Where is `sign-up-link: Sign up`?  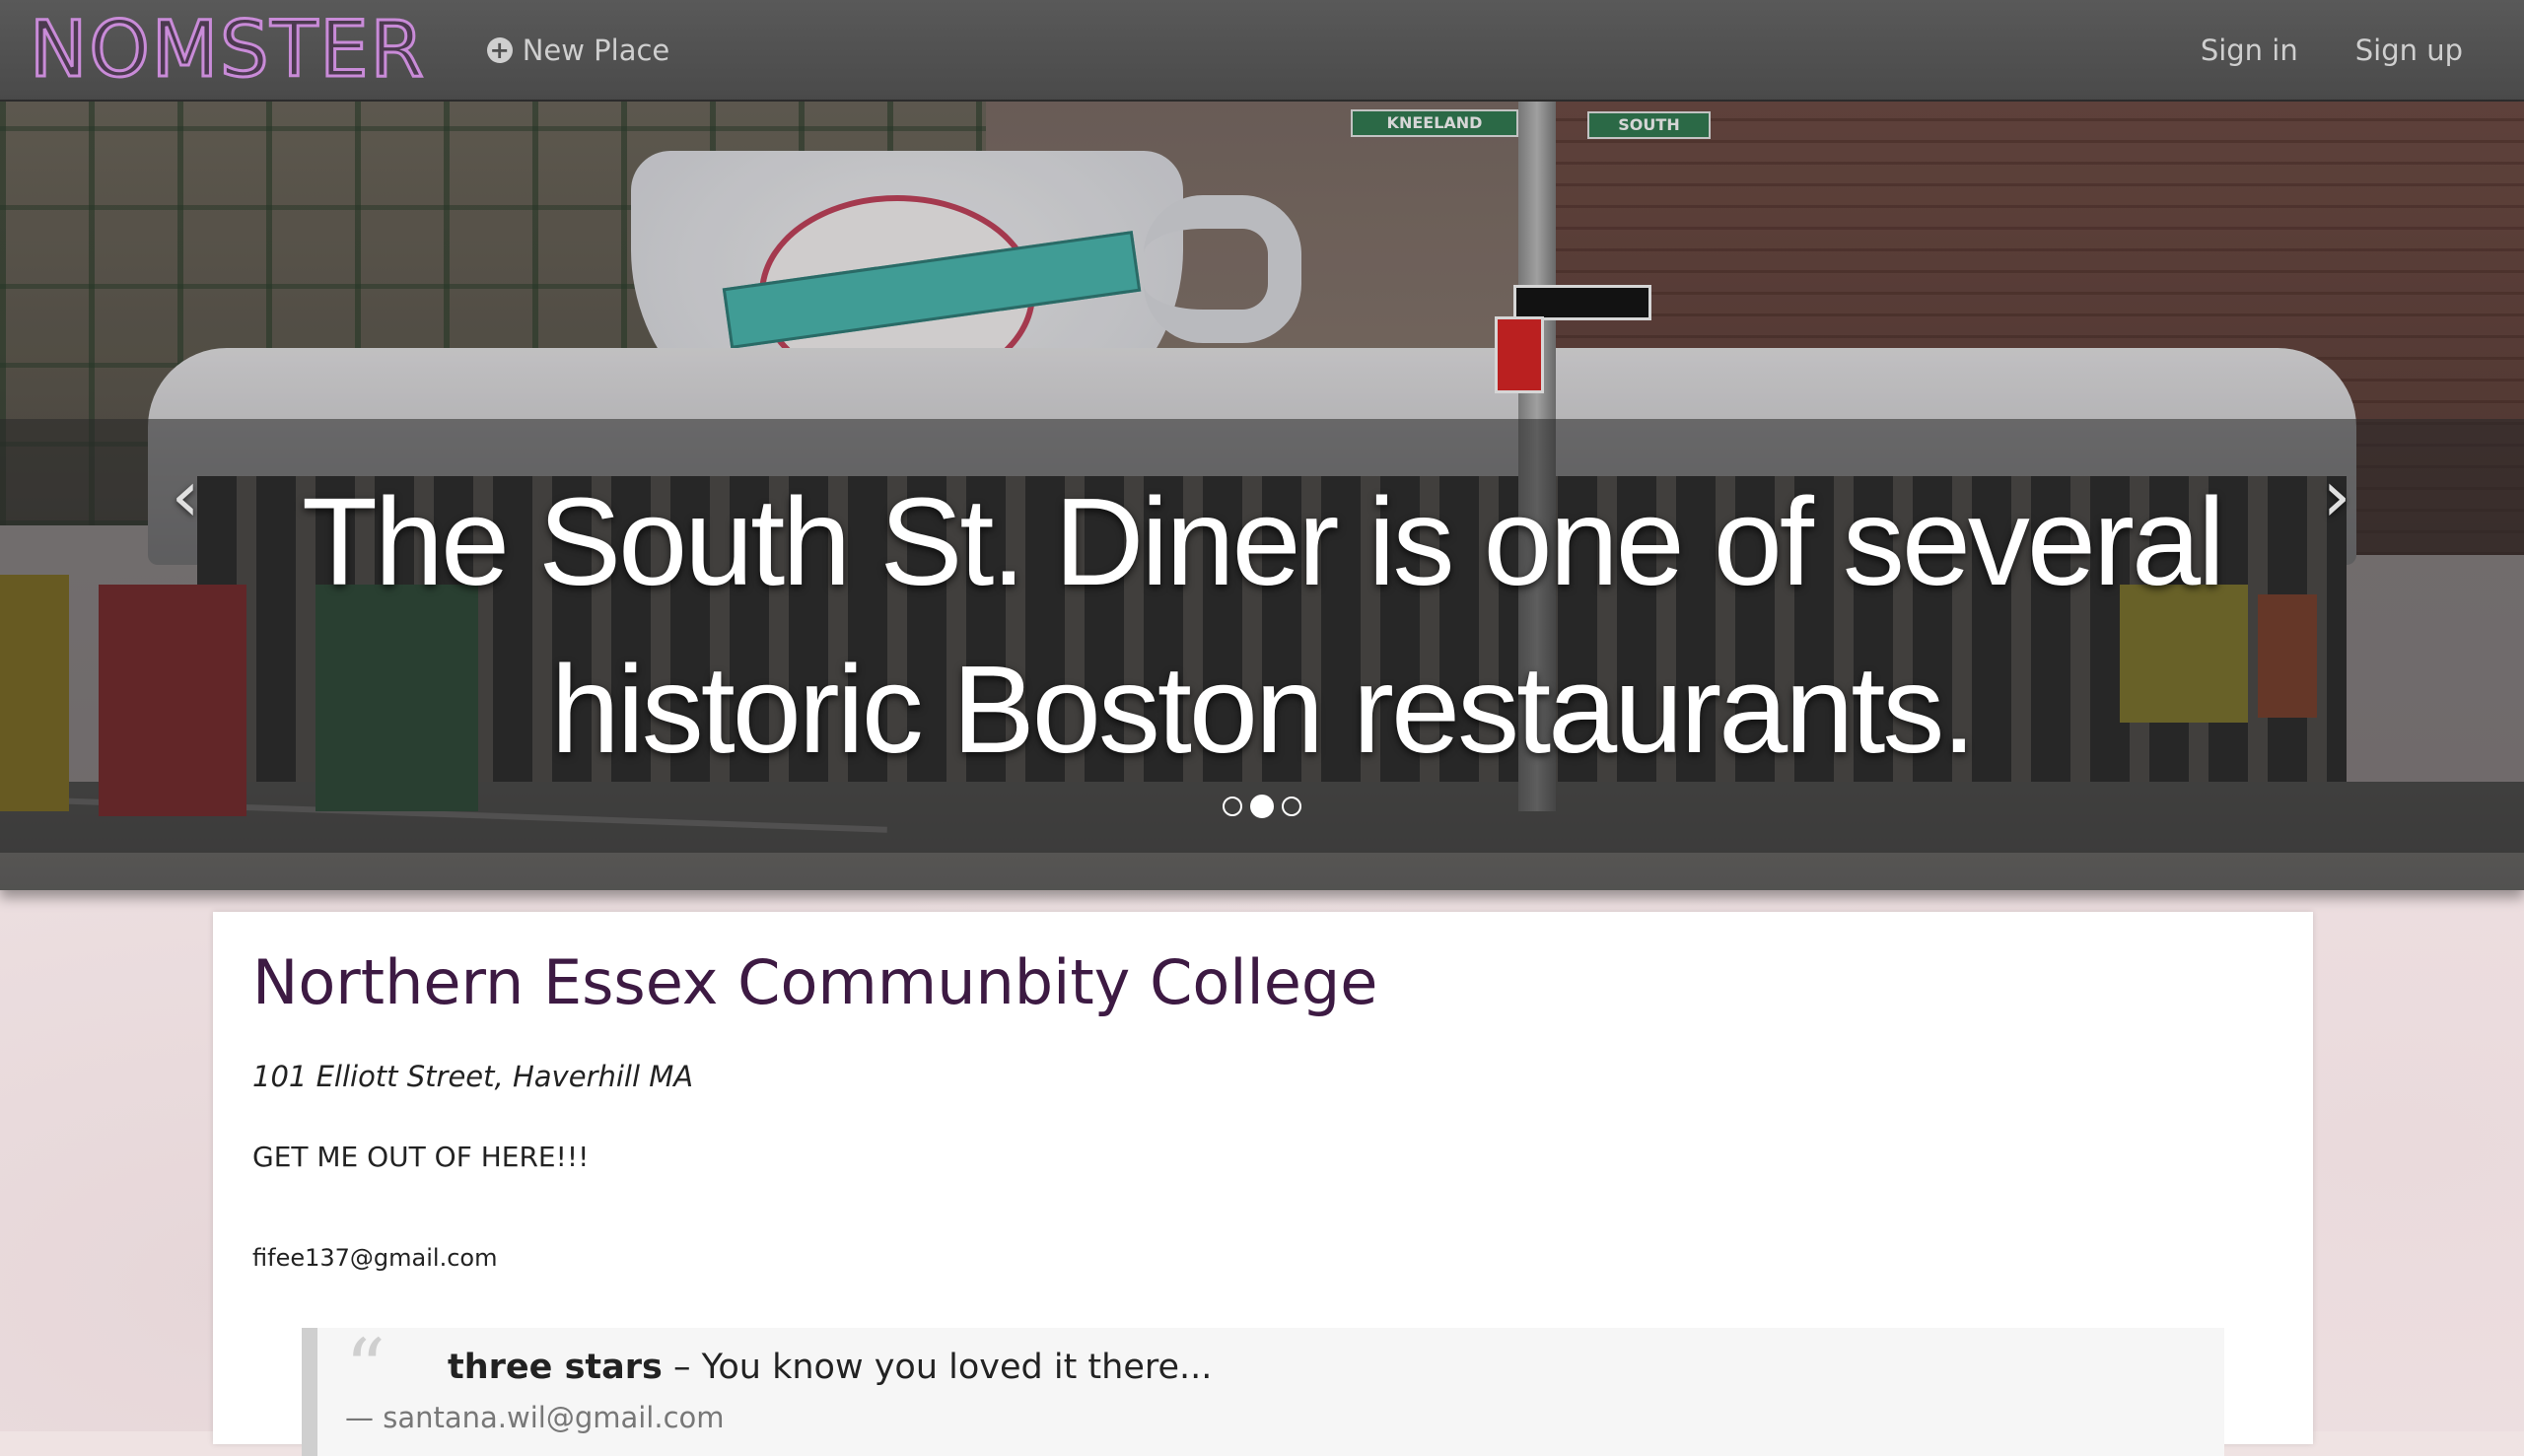 sign-up-link: Sign up is located at coordinates (2409, 50).